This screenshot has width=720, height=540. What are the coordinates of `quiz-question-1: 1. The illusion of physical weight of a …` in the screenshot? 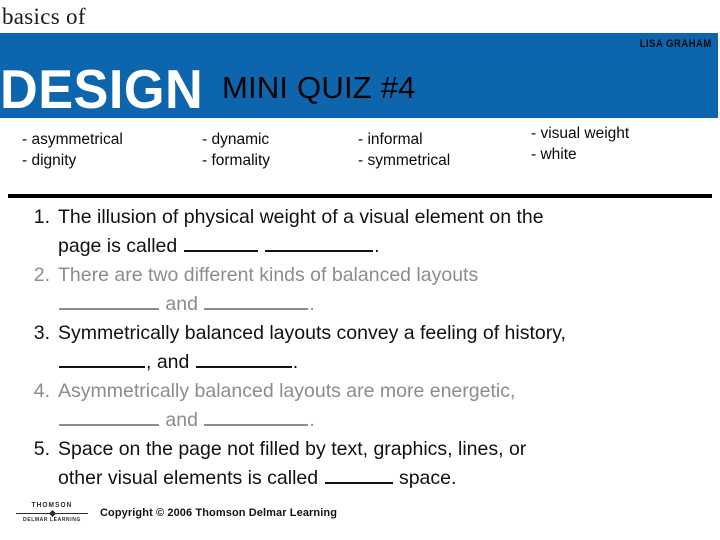 It's located at (360, 232).